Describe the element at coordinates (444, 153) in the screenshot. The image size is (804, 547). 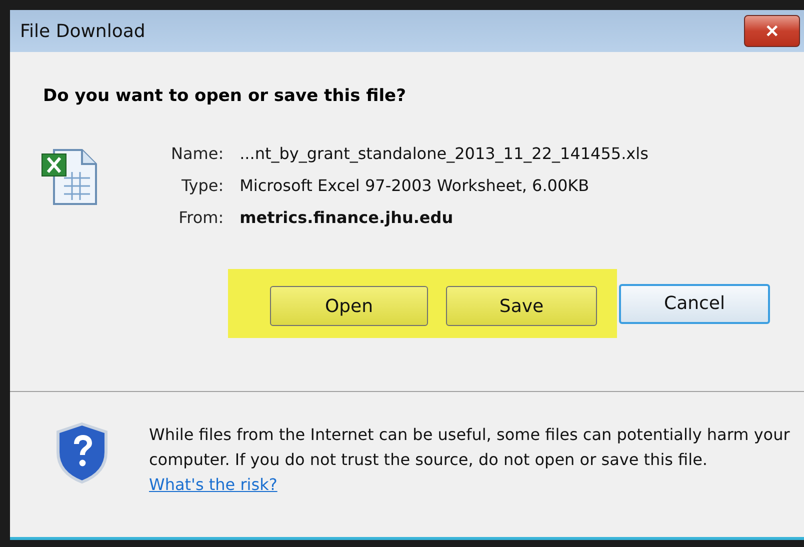
I see `detail-value: ...nt_by_grant_standalone_2013_11_22_141455.xls` at that location.